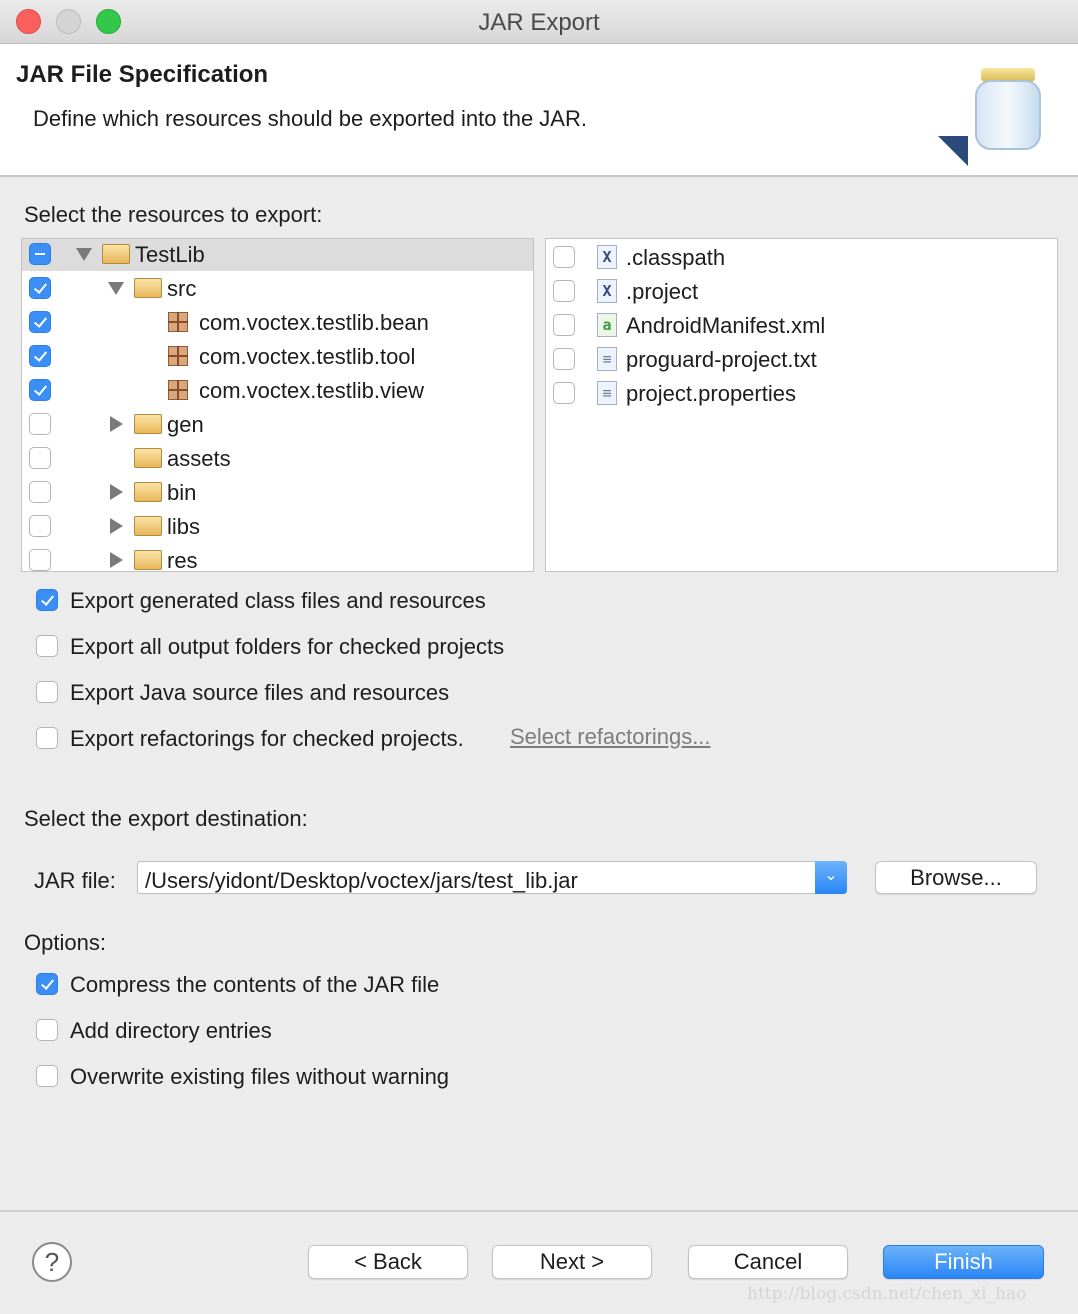  I want to click on file-label: .project, so click(662, 291).